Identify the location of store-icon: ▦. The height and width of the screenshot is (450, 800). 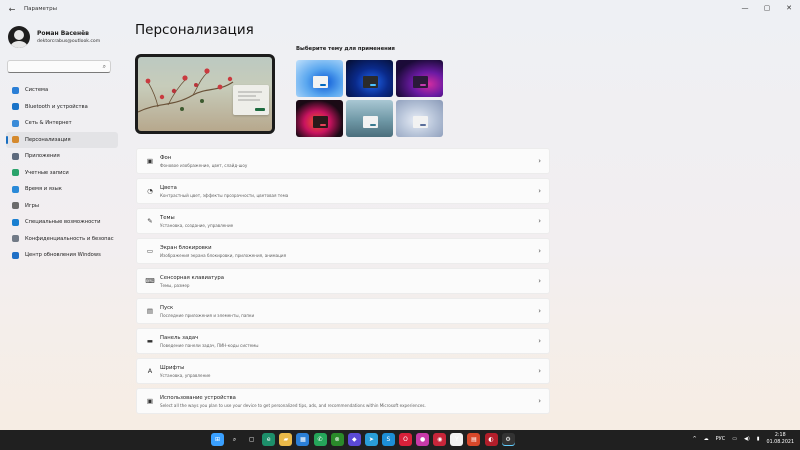
(303, 439).